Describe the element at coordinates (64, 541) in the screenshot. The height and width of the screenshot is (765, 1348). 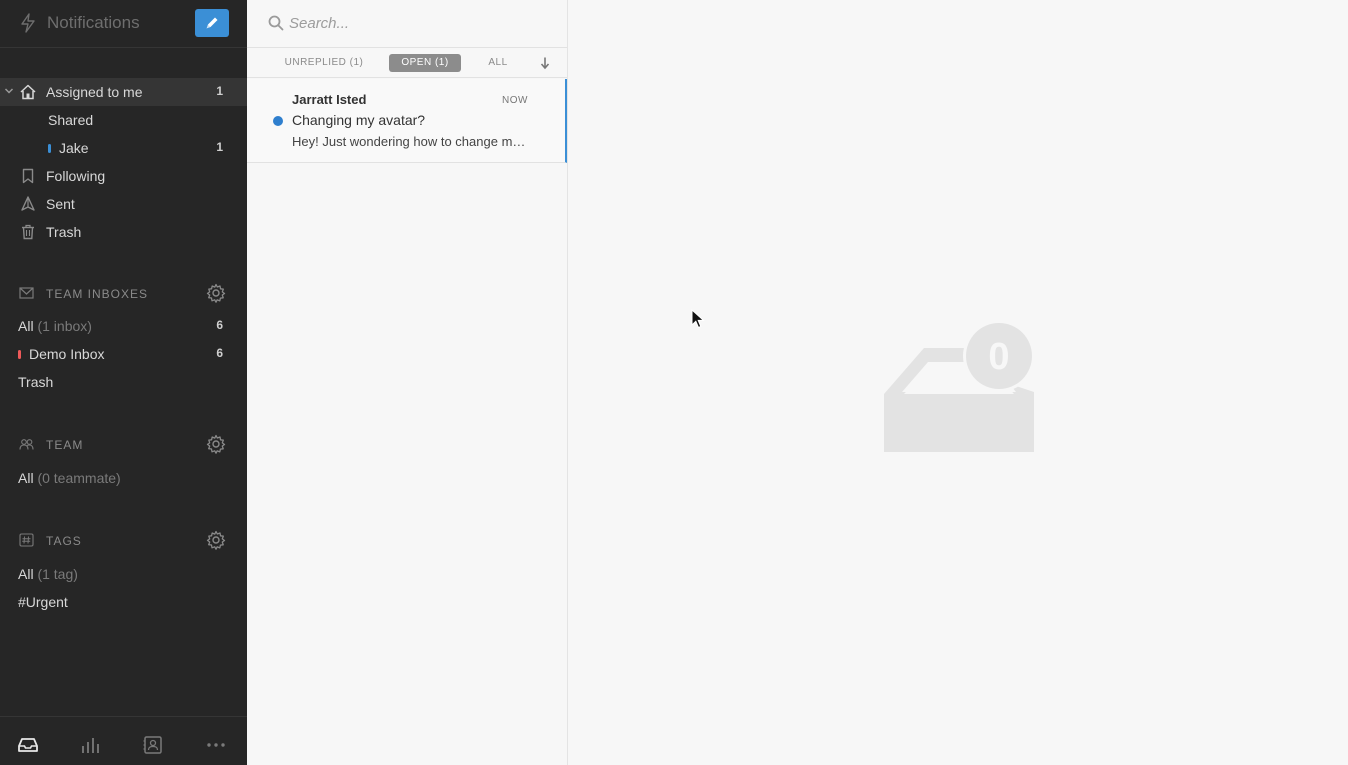
I see `section-title: TAGS` at that location.